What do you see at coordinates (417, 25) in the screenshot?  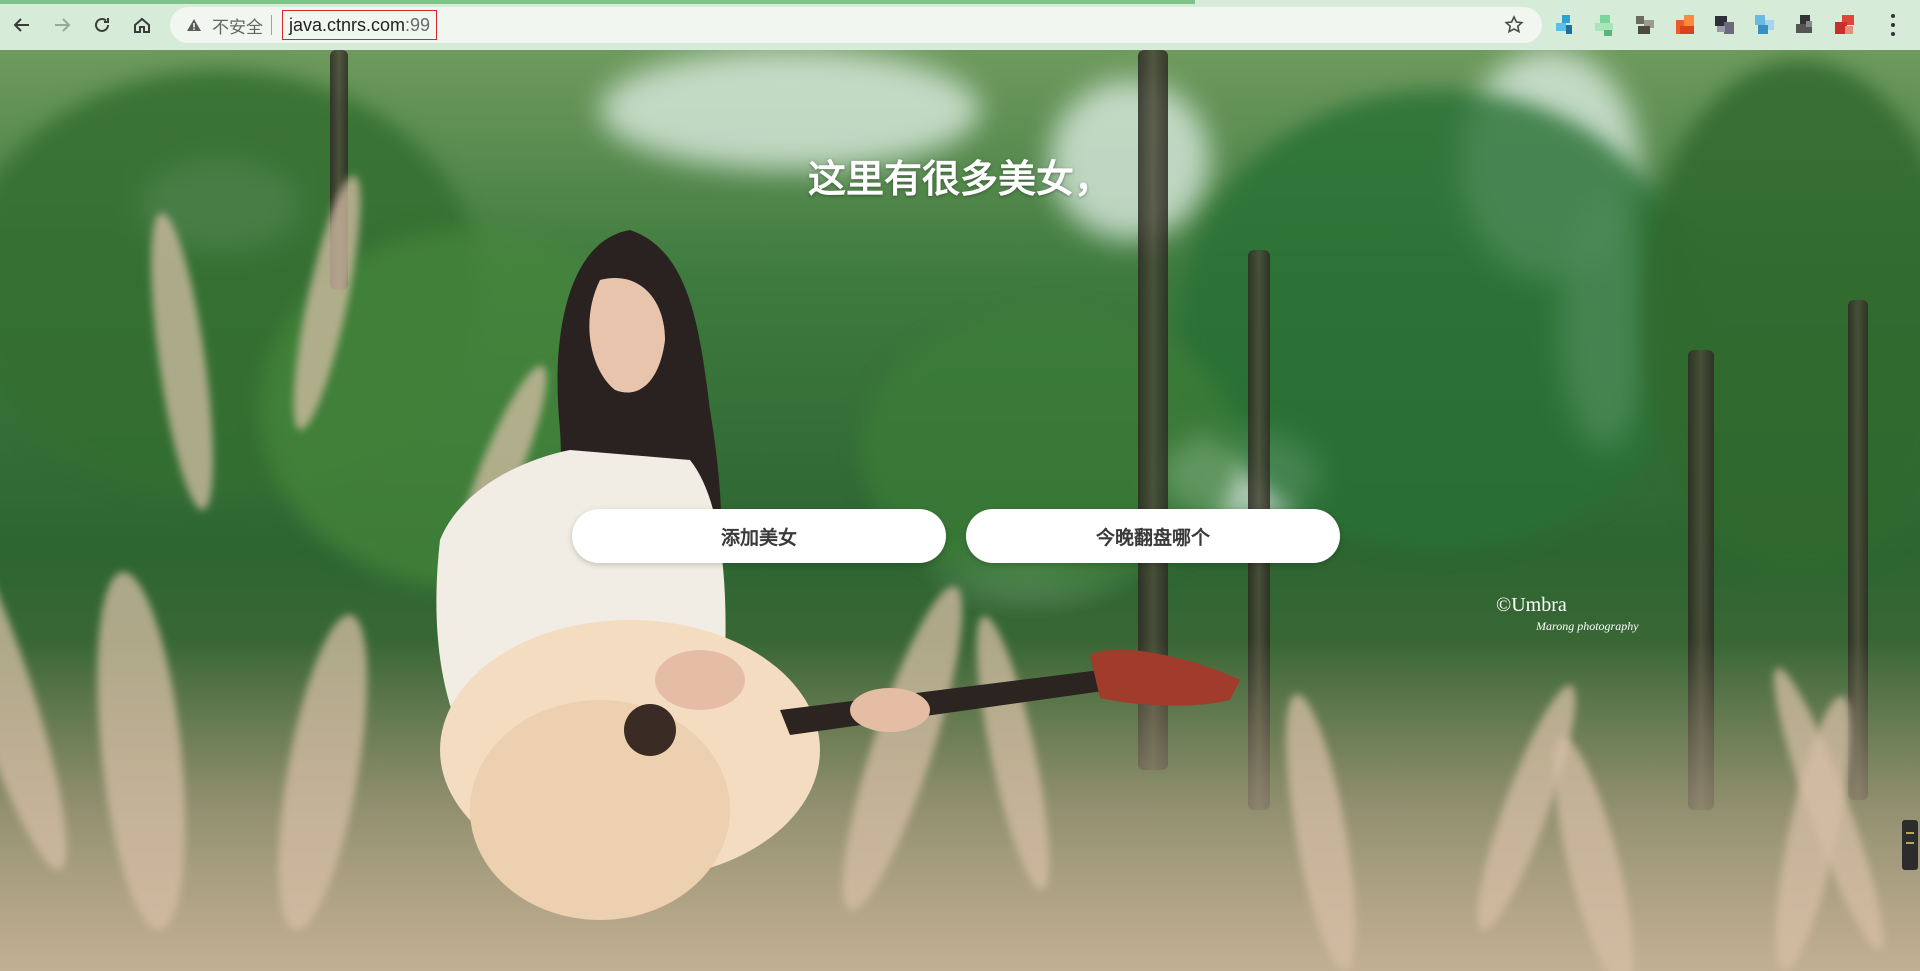 I see `url-port: :99` at bounding box center [417, 25].